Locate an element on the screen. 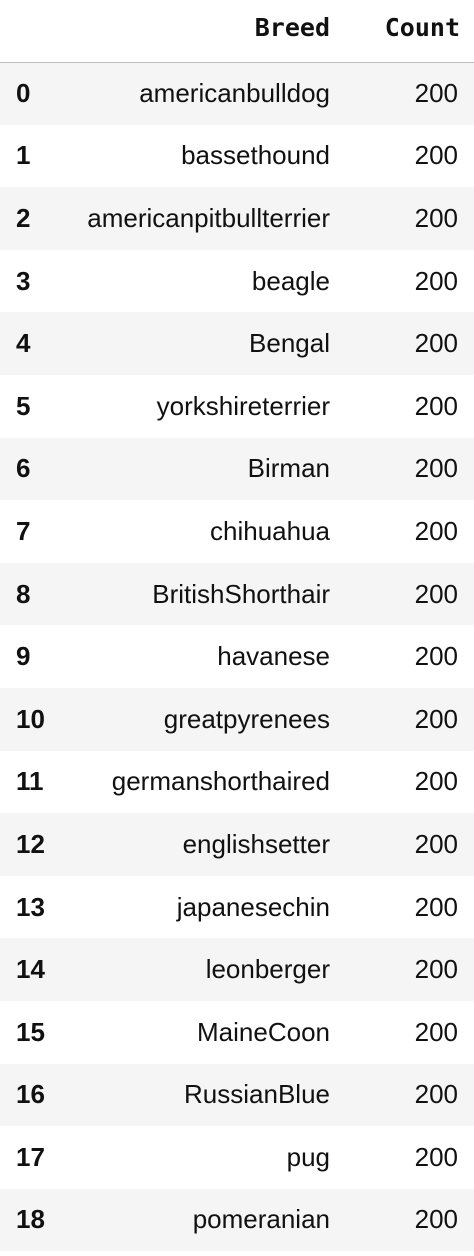 The image size is (474, 1256). table-row: 18 pomeranian 200 is located at coordinates (237, 1220).